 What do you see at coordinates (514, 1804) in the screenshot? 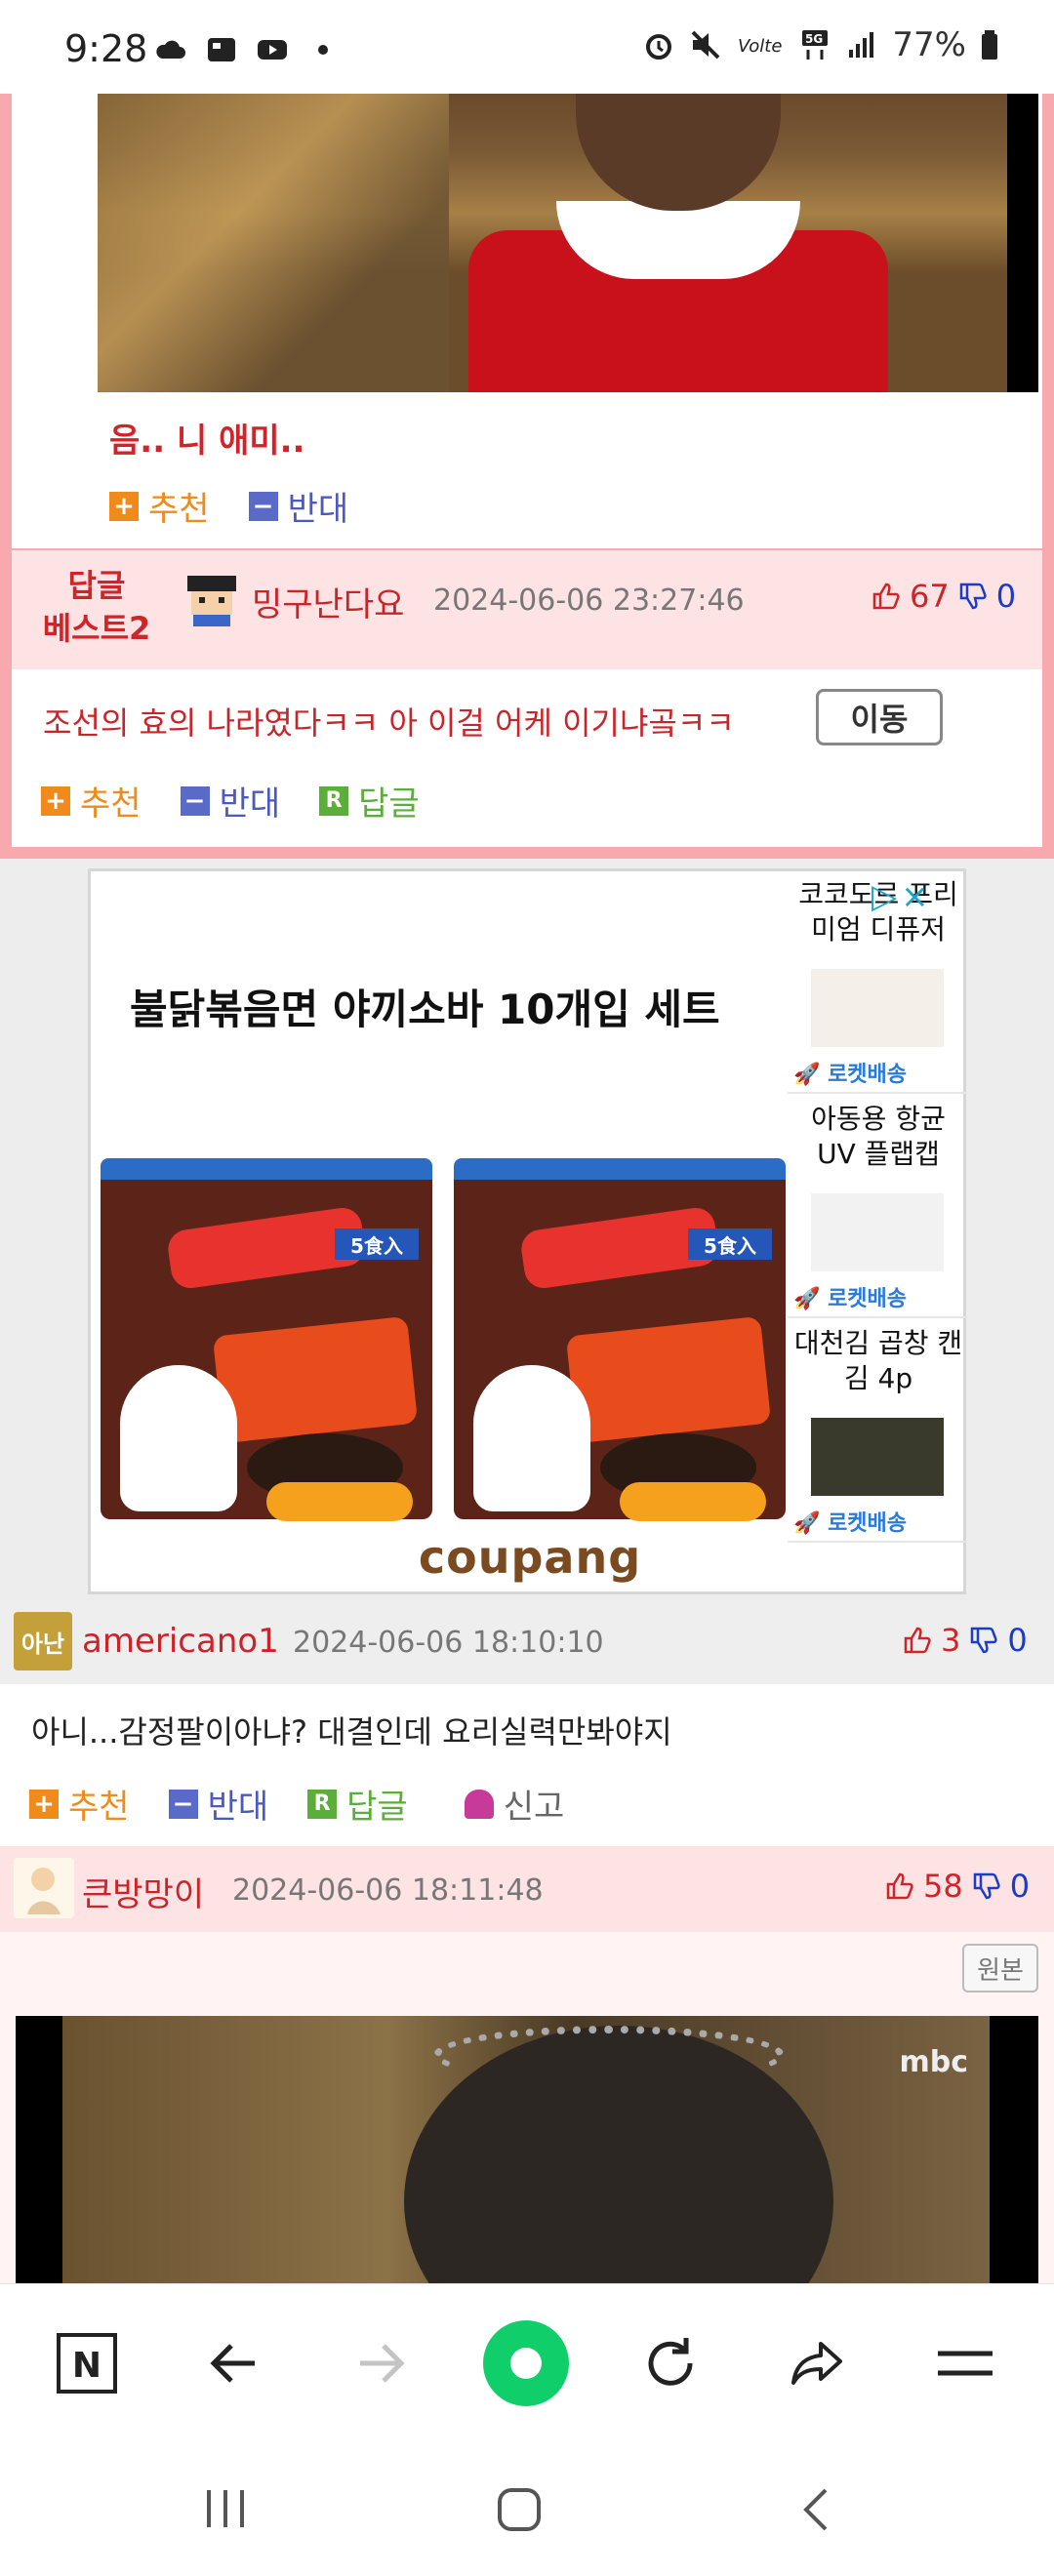
I see `report-button: 신고` at bounding box center [514, 1804].